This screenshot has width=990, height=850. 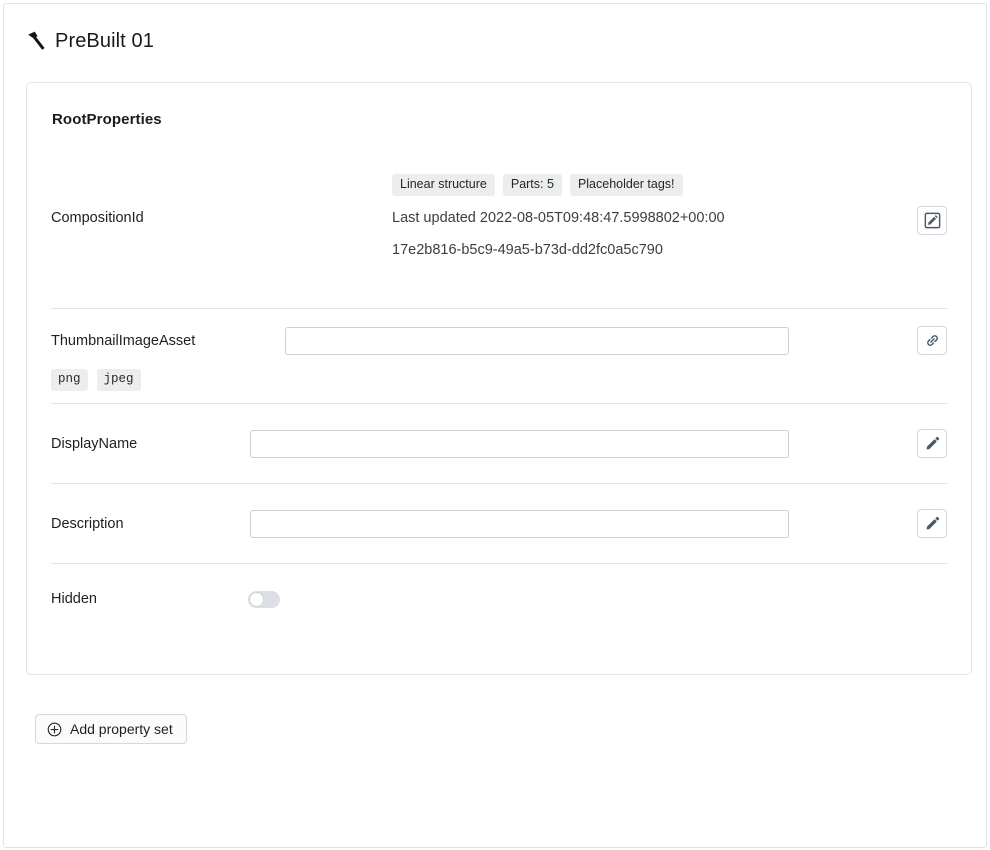 I want to click on edit-composition-id-button, so click(x=932, y=220).